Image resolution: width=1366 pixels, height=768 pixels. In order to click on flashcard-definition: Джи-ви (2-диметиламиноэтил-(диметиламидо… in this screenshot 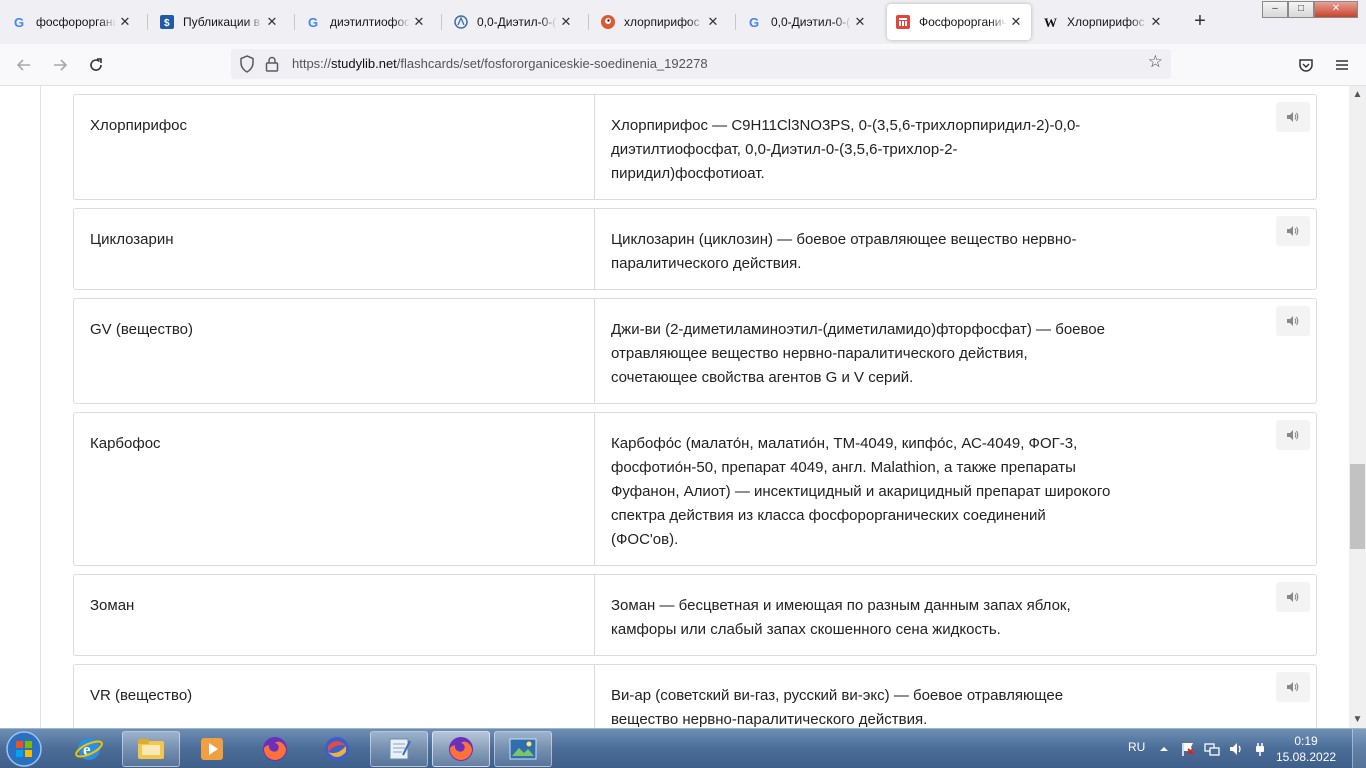, I will do `click(858, 353)`.